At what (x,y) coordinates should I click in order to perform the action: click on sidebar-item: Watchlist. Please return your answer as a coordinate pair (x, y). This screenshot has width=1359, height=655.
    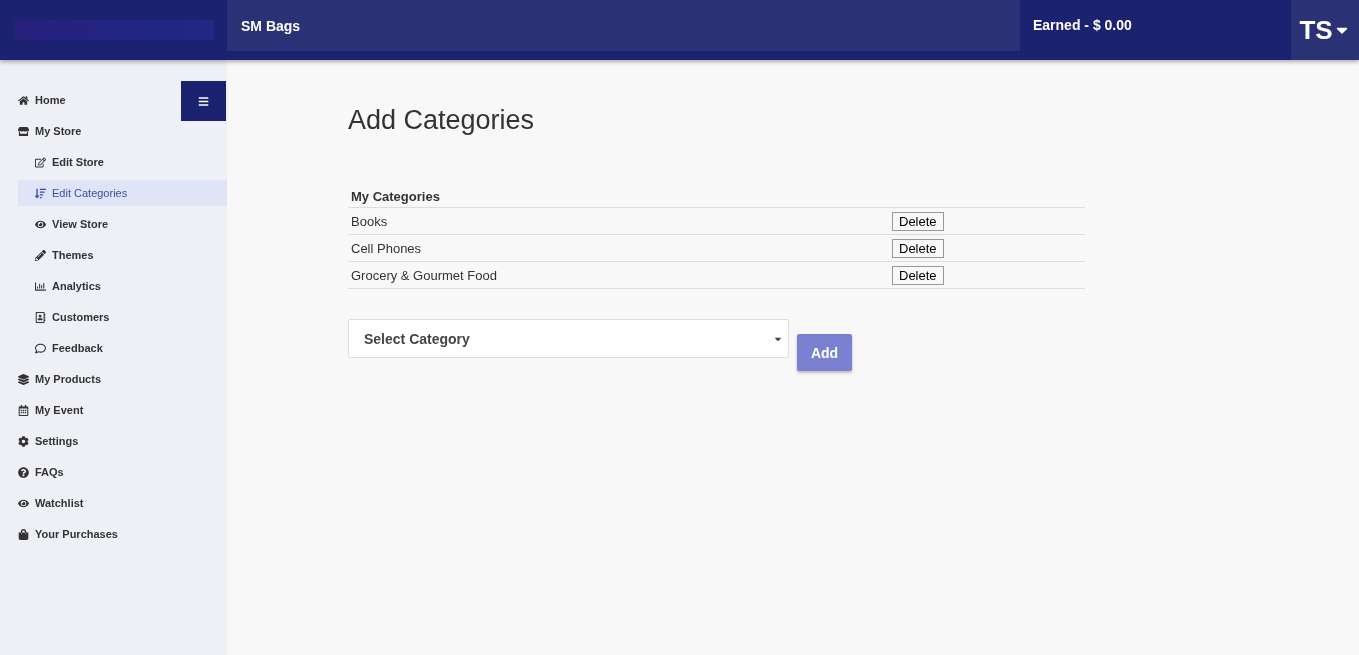
    Looking at the image, I should click on (122, 503).